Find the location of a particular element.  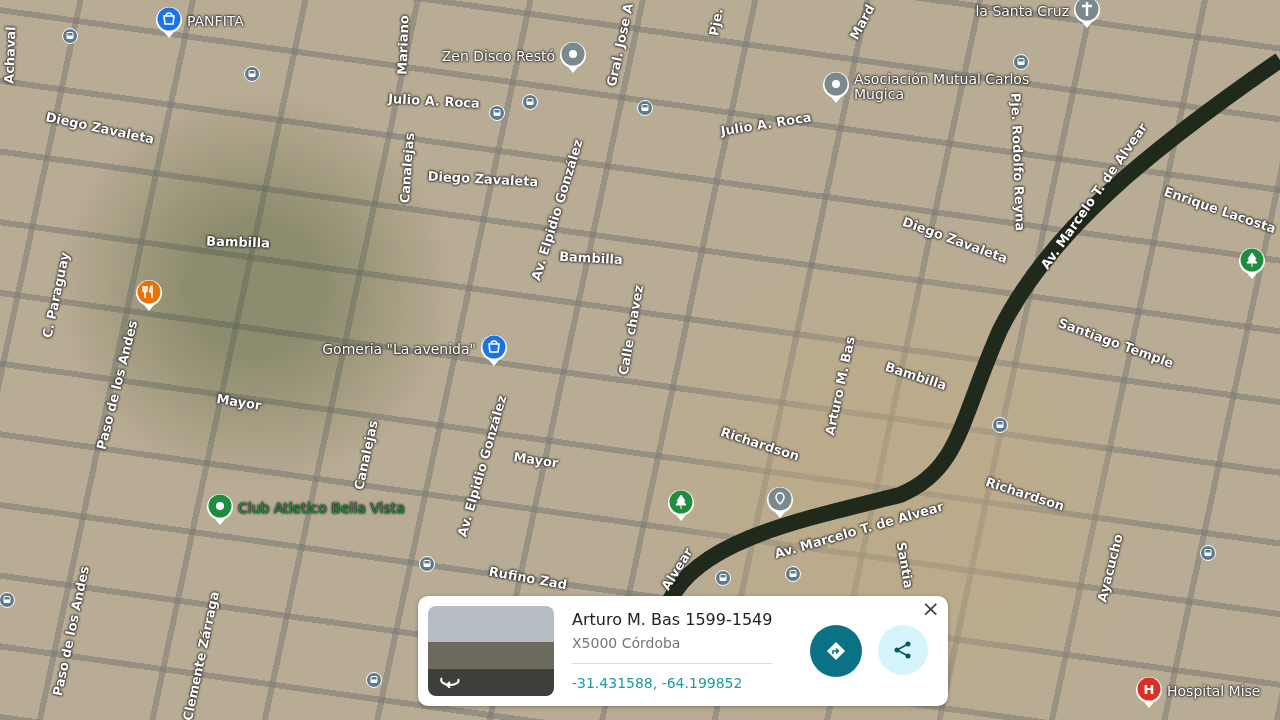

place-label: Gomeria "La avenida" is located at coordinates (399, 350).